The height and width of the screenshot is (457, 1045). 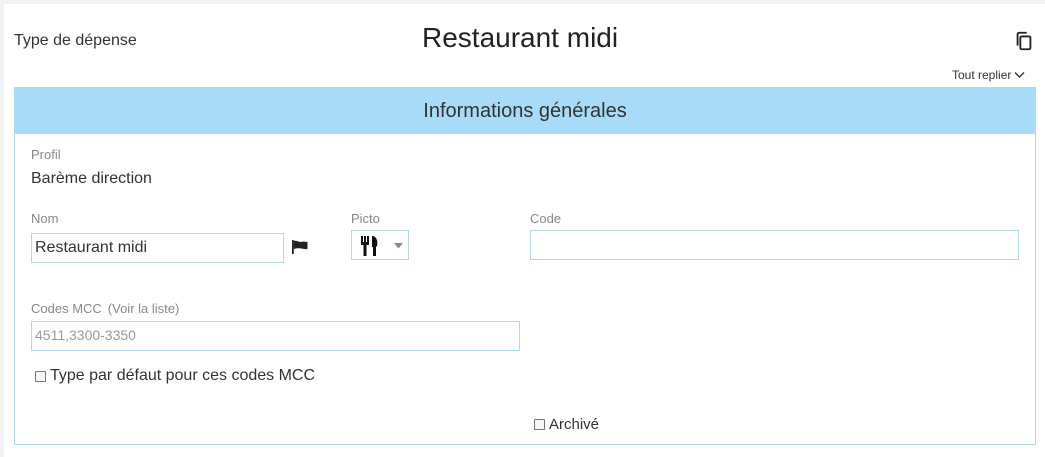 I want to click on mcc-label-row: Codes MCC (Voir la liste), so click(x=105, y=308).